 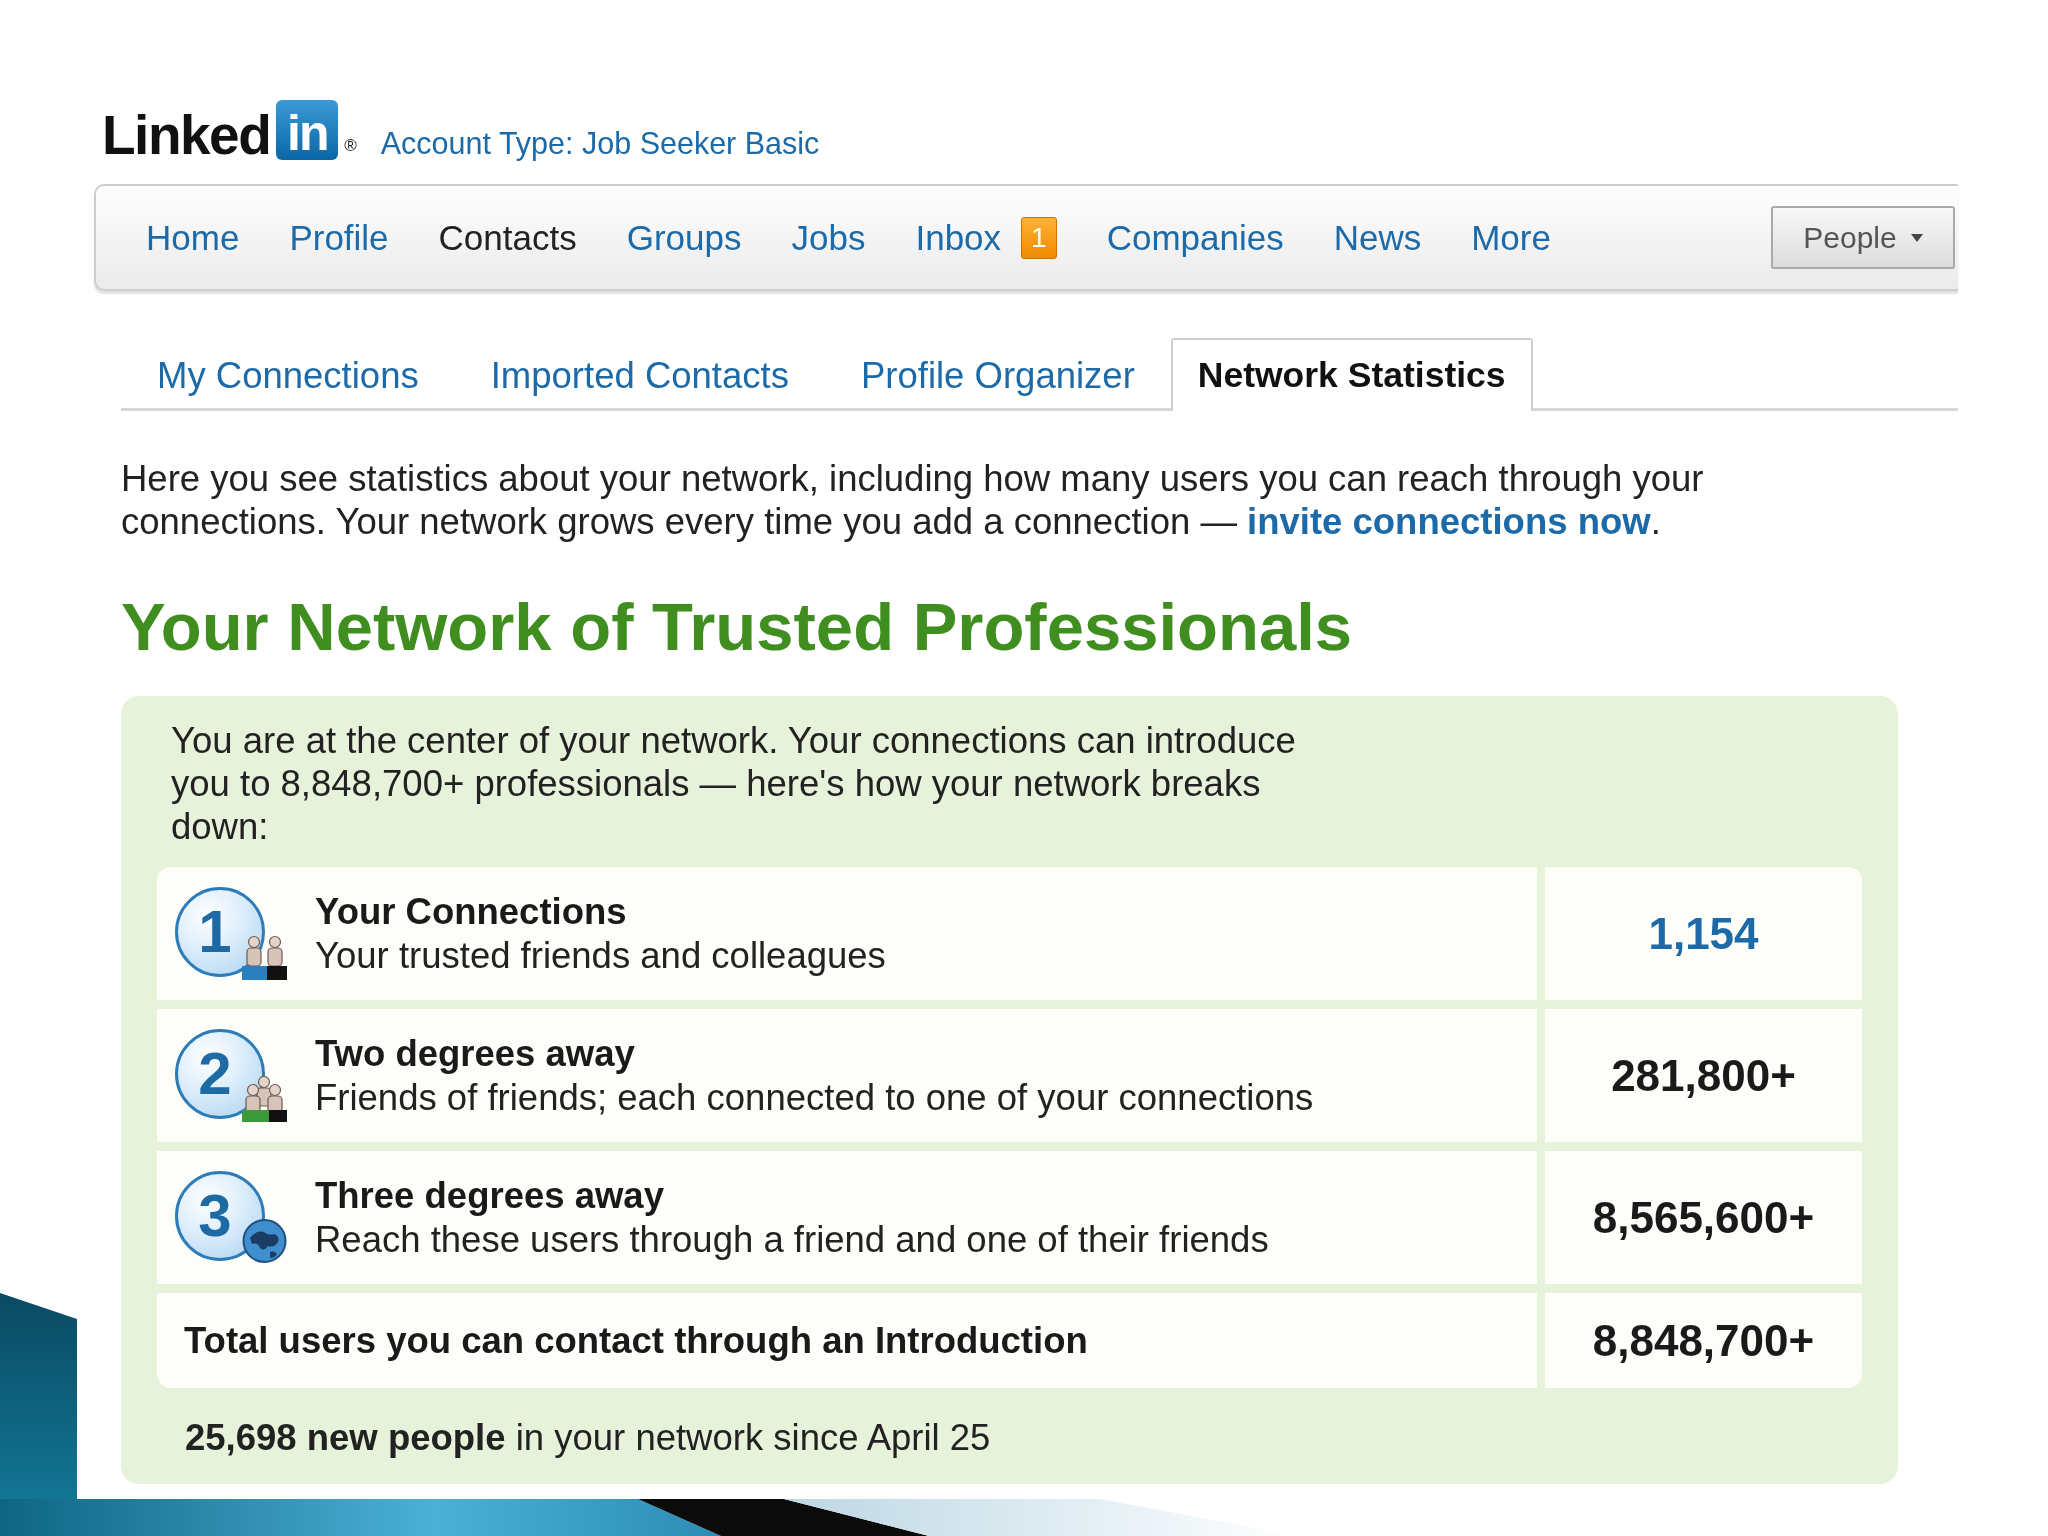 I want to click on nav-item: More, so click(x=1511, y=237).